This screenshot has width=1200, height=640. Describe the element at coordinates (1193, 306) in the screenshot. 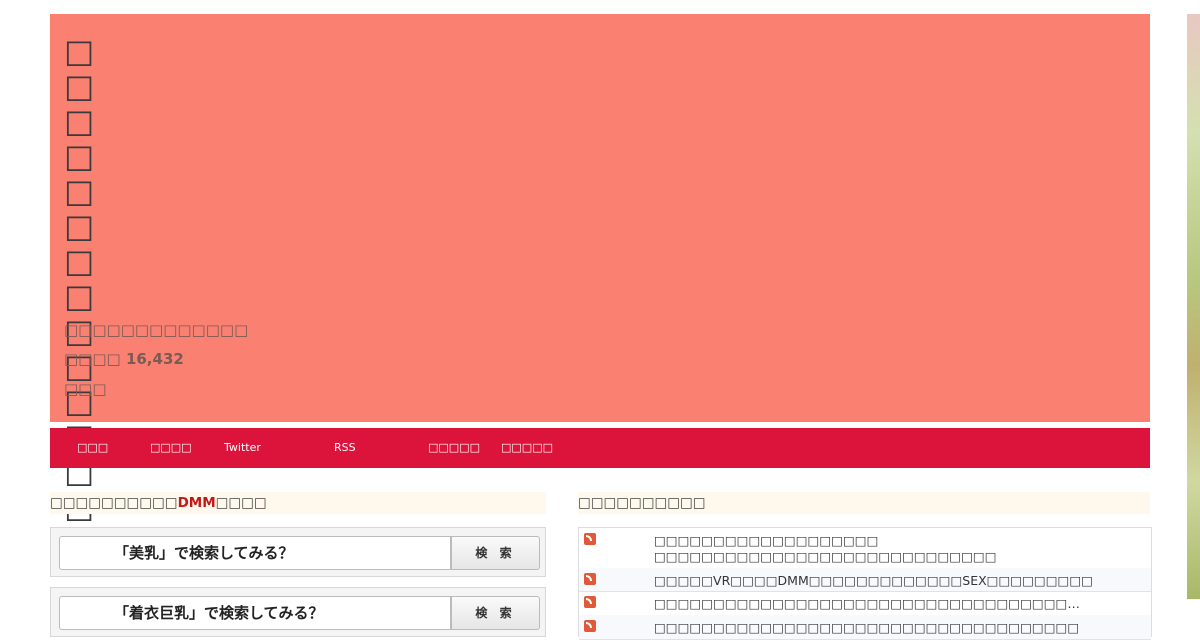

I see `sidebar-banner-image` at that location.